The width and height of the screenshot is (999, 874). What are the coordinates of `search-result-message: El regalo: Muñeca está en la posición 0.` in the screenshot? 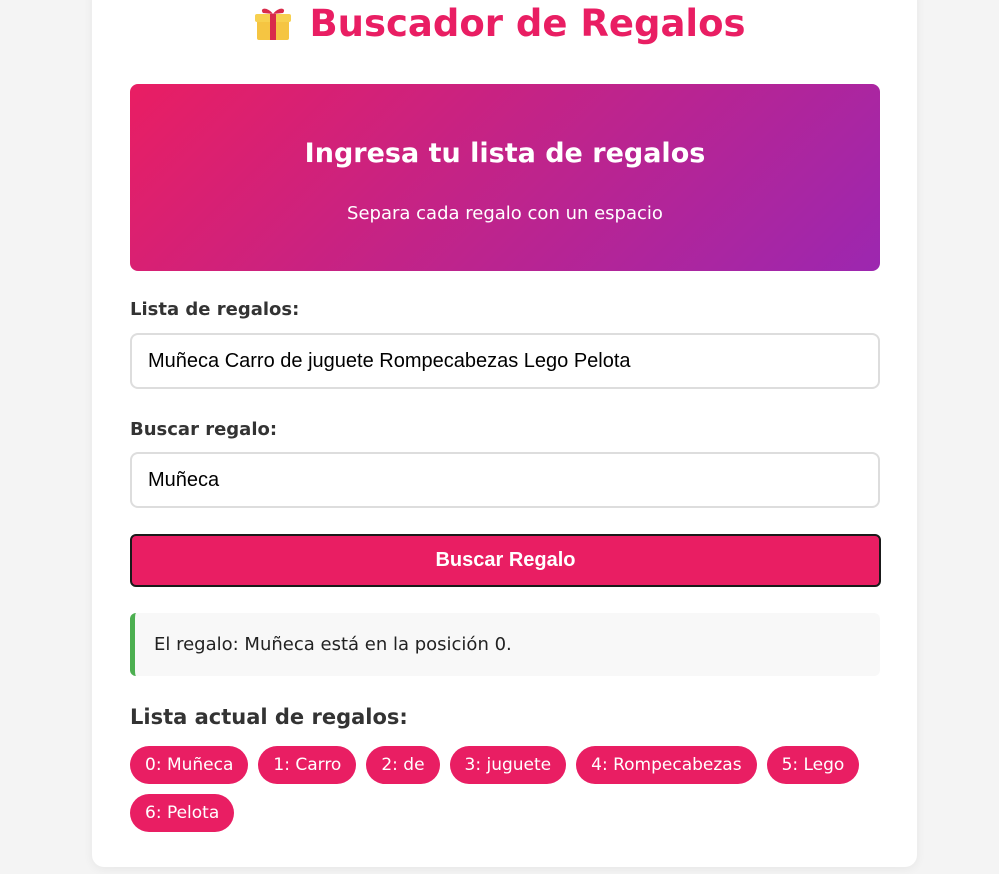 It's located at (505, 644).